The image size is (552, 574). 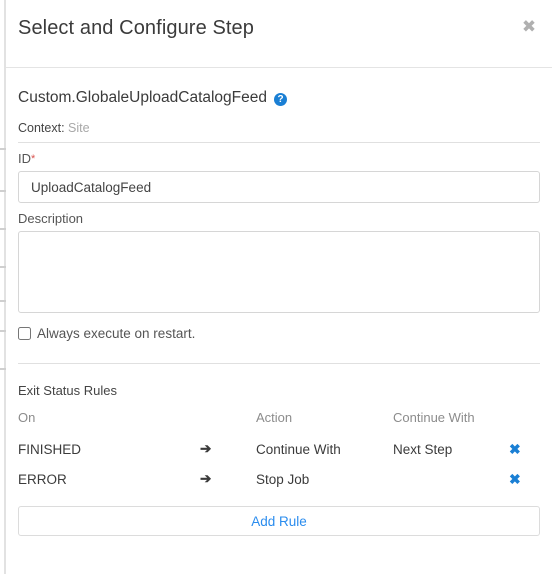 I want to click on always-execute-row: Always execute on restart., so click(x=279, y=345).